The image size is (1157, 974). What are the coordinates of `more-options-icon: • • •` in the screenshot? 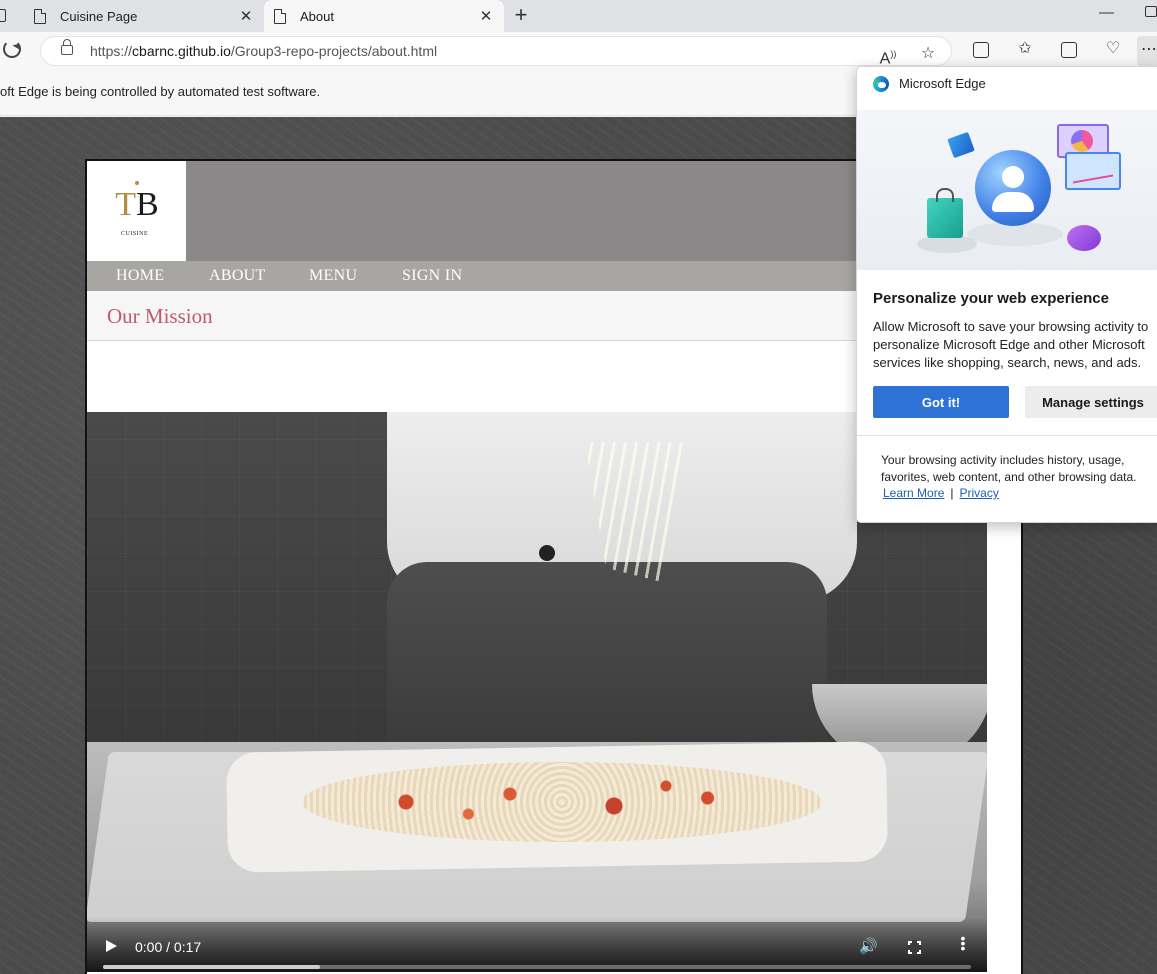 It's located at (963, 943).